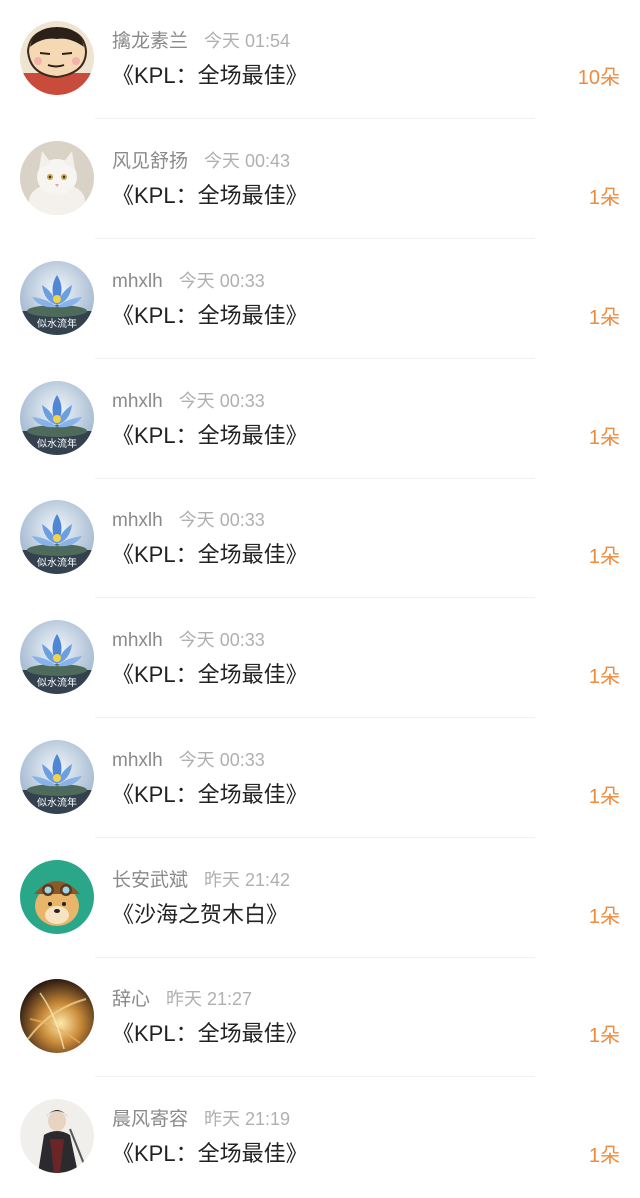  Describe the element at coordinates (150, 161) in the screenshot. I see `user-name: 风见舒扬` at that location.